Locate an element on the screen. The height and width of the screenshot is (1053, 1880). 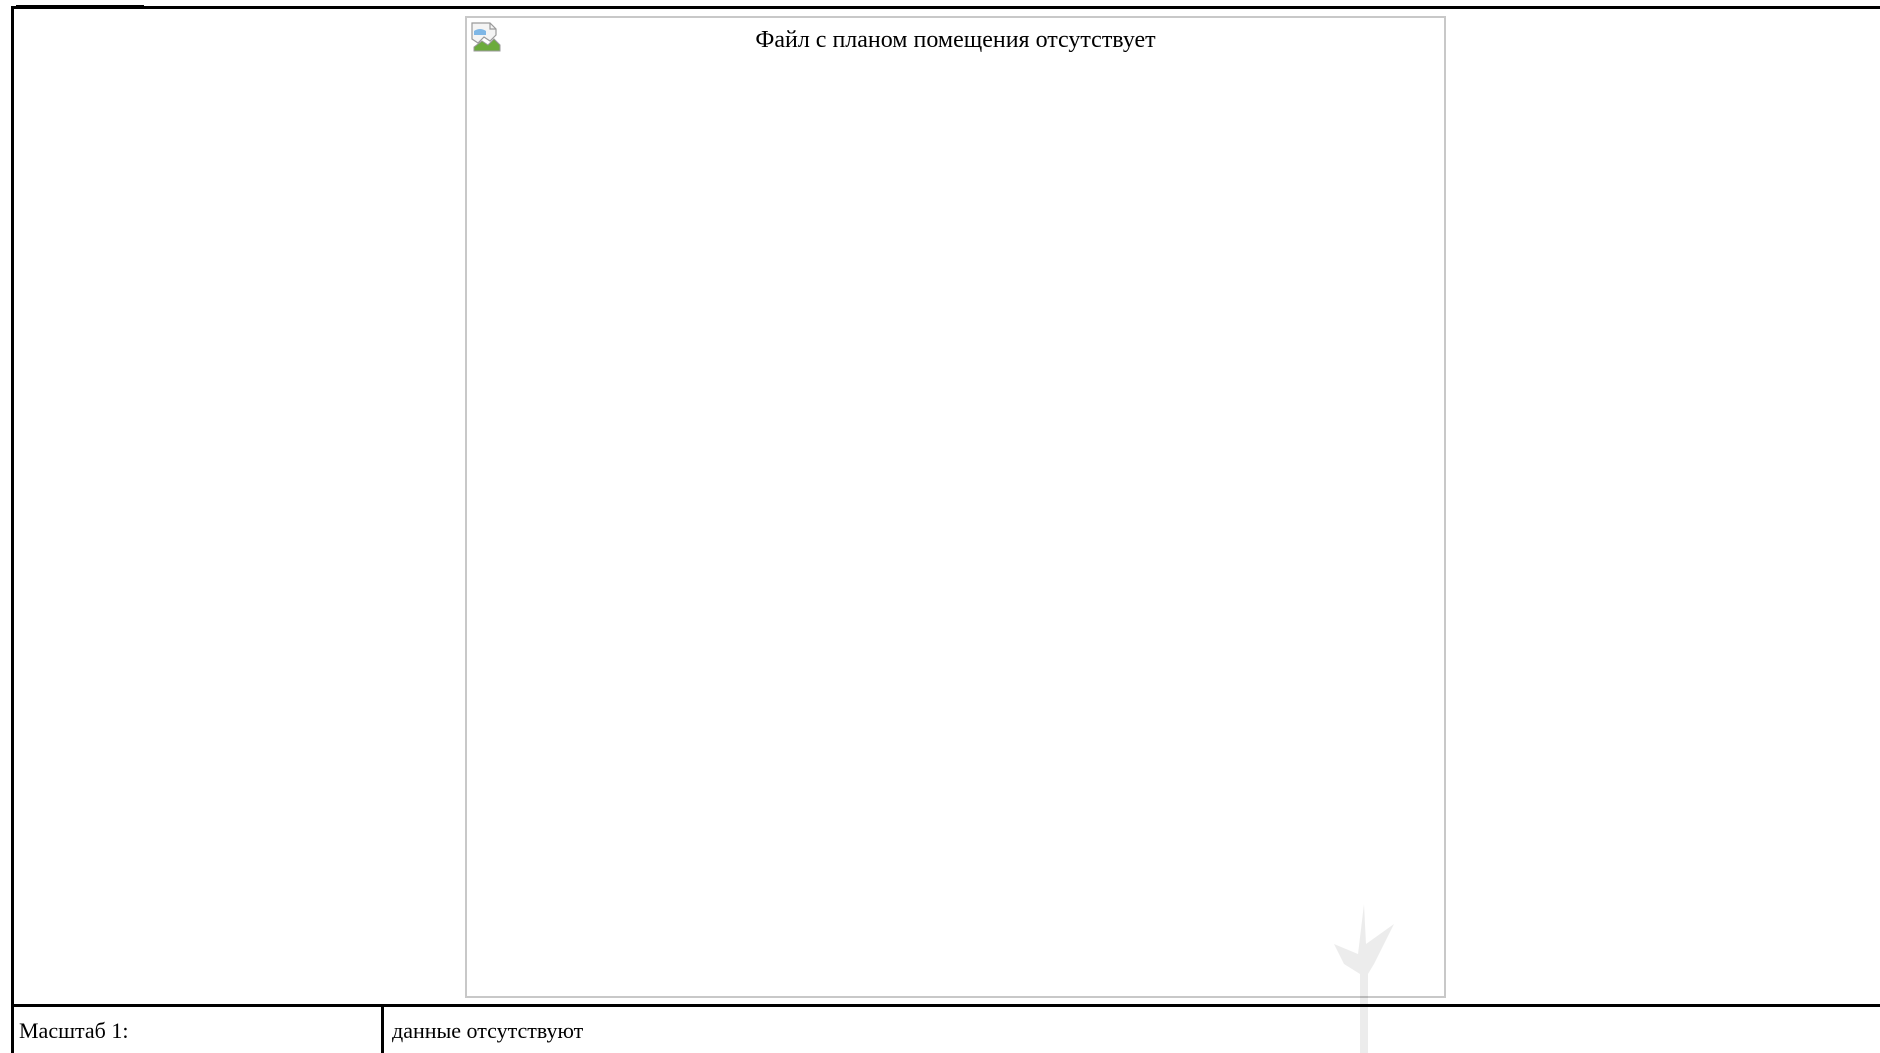
scale-value: данные отсутствуют is located at coordinates (488, 1030).